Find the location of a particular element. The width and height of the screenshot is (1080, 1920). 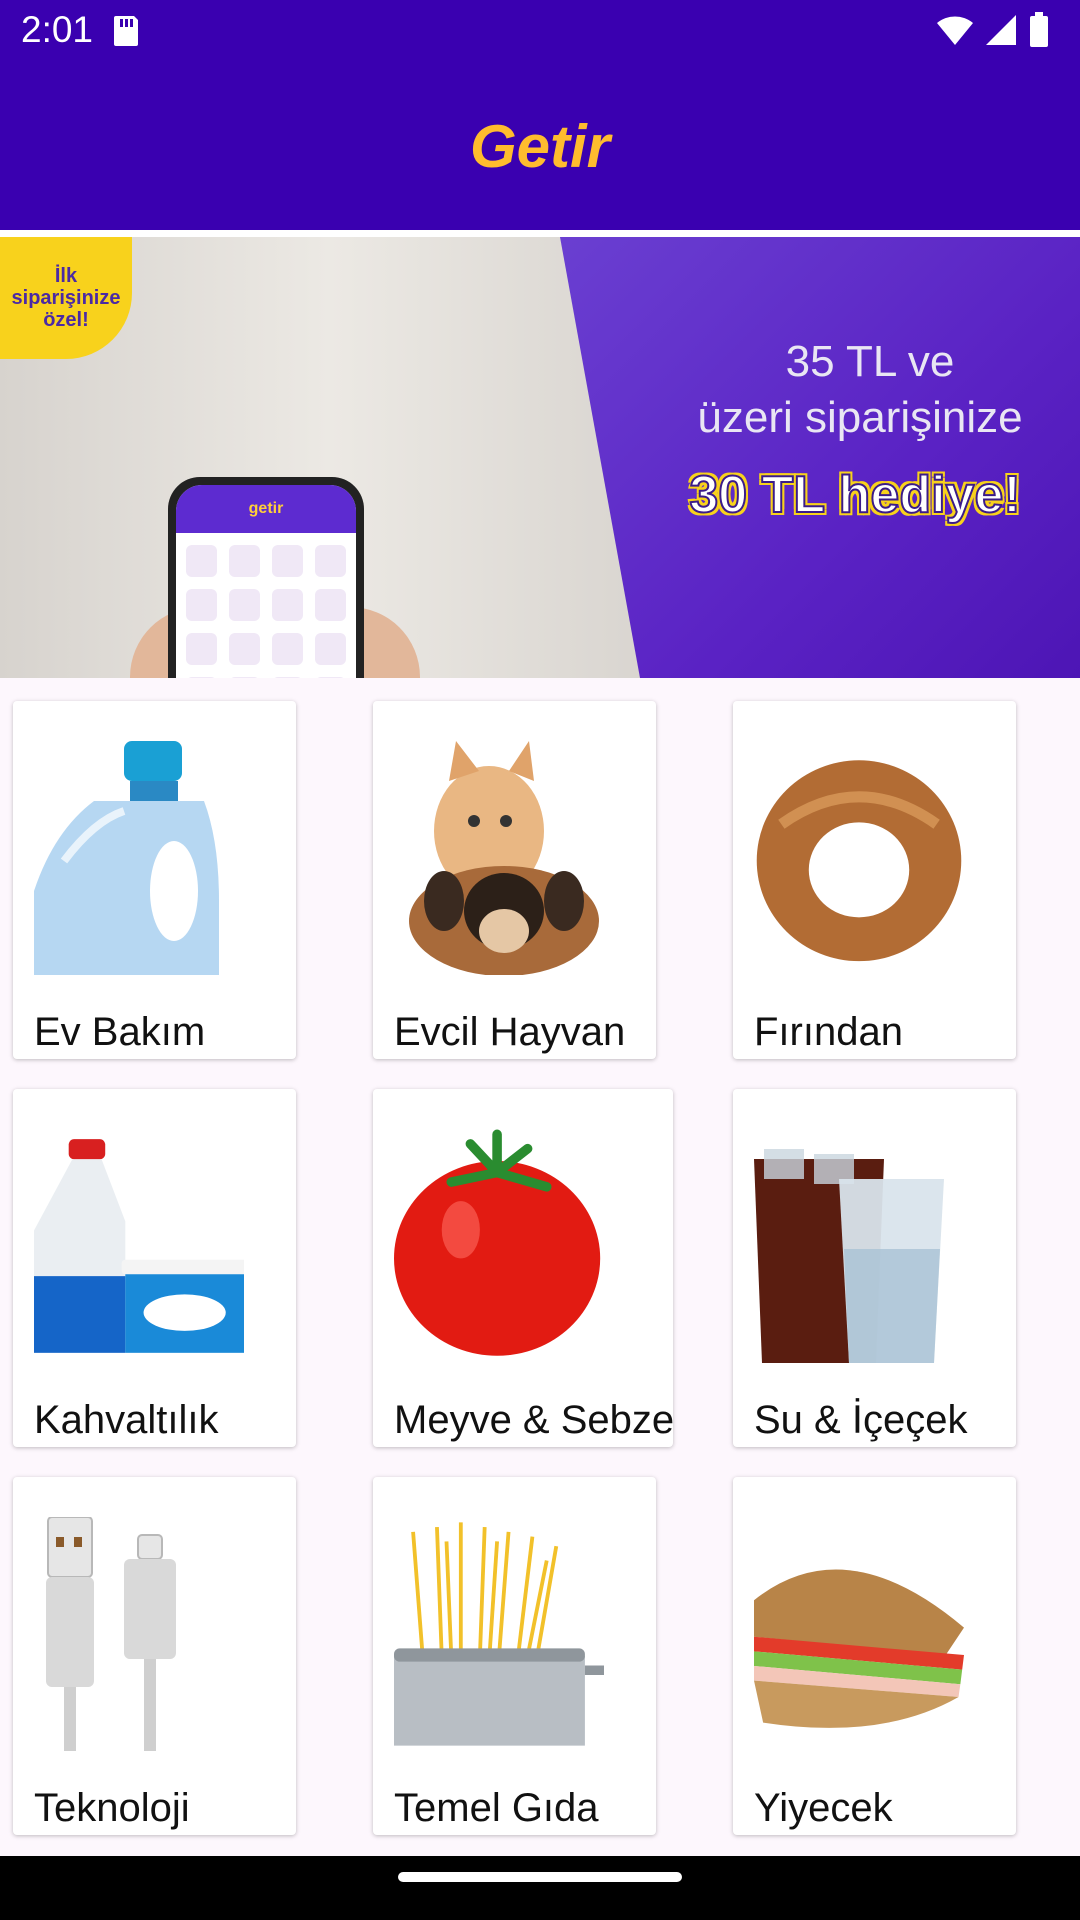

status-bar: 2:01 is located at coordinates (540, 31).